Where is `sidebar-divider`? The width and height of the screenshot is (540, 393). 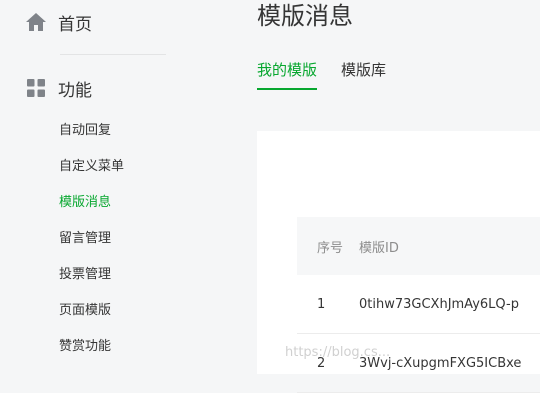 sidebar-divider is located at coordinates (113, 54).